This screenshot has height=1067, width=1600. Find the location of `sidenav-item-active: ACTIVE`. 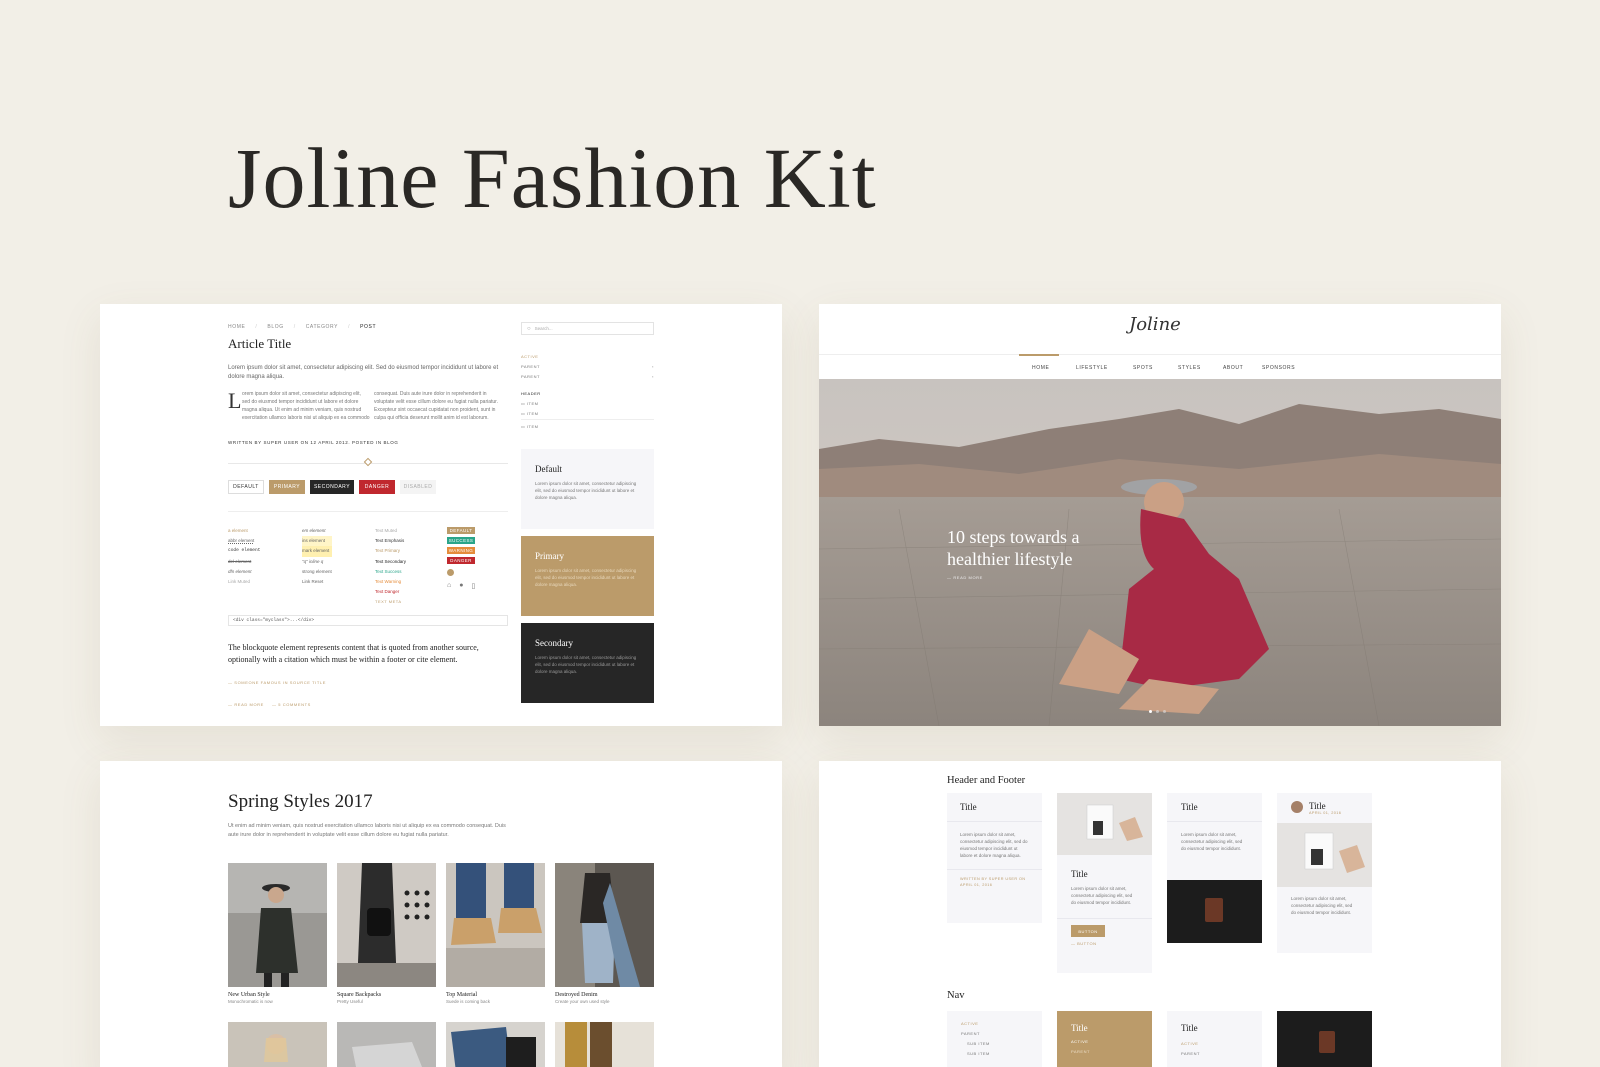

sidenav-item-active: ACTIVE is located at coordinates (587, 357).